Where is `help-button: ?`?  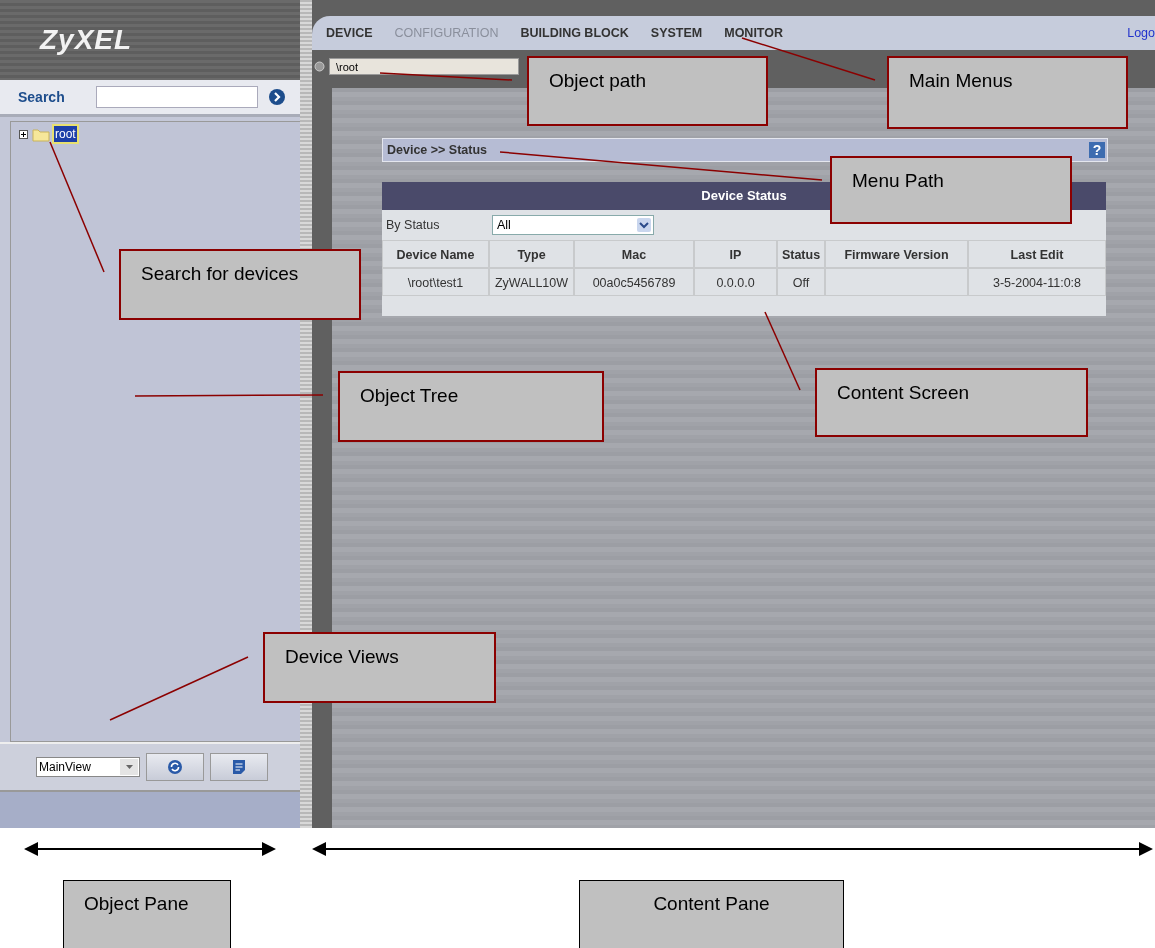 help-button: ? is located at coordinates (1097, 150).